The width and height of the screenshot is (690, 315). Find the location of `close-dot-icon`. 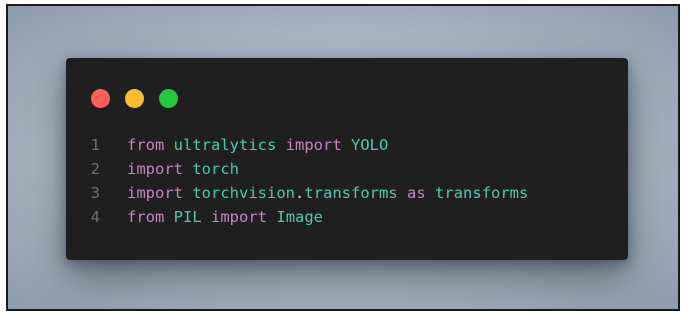

close-dot-icon is located at coordinates (100, 98).